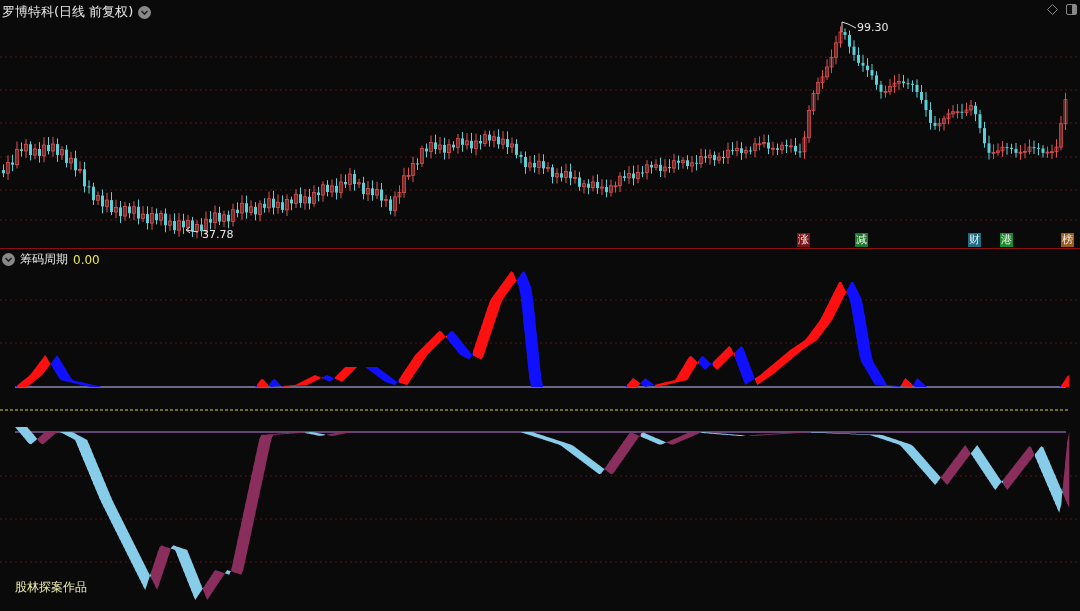 This screenshot has height=611, width=1080. I want to click on diamond-icon, so click(1052, 9).